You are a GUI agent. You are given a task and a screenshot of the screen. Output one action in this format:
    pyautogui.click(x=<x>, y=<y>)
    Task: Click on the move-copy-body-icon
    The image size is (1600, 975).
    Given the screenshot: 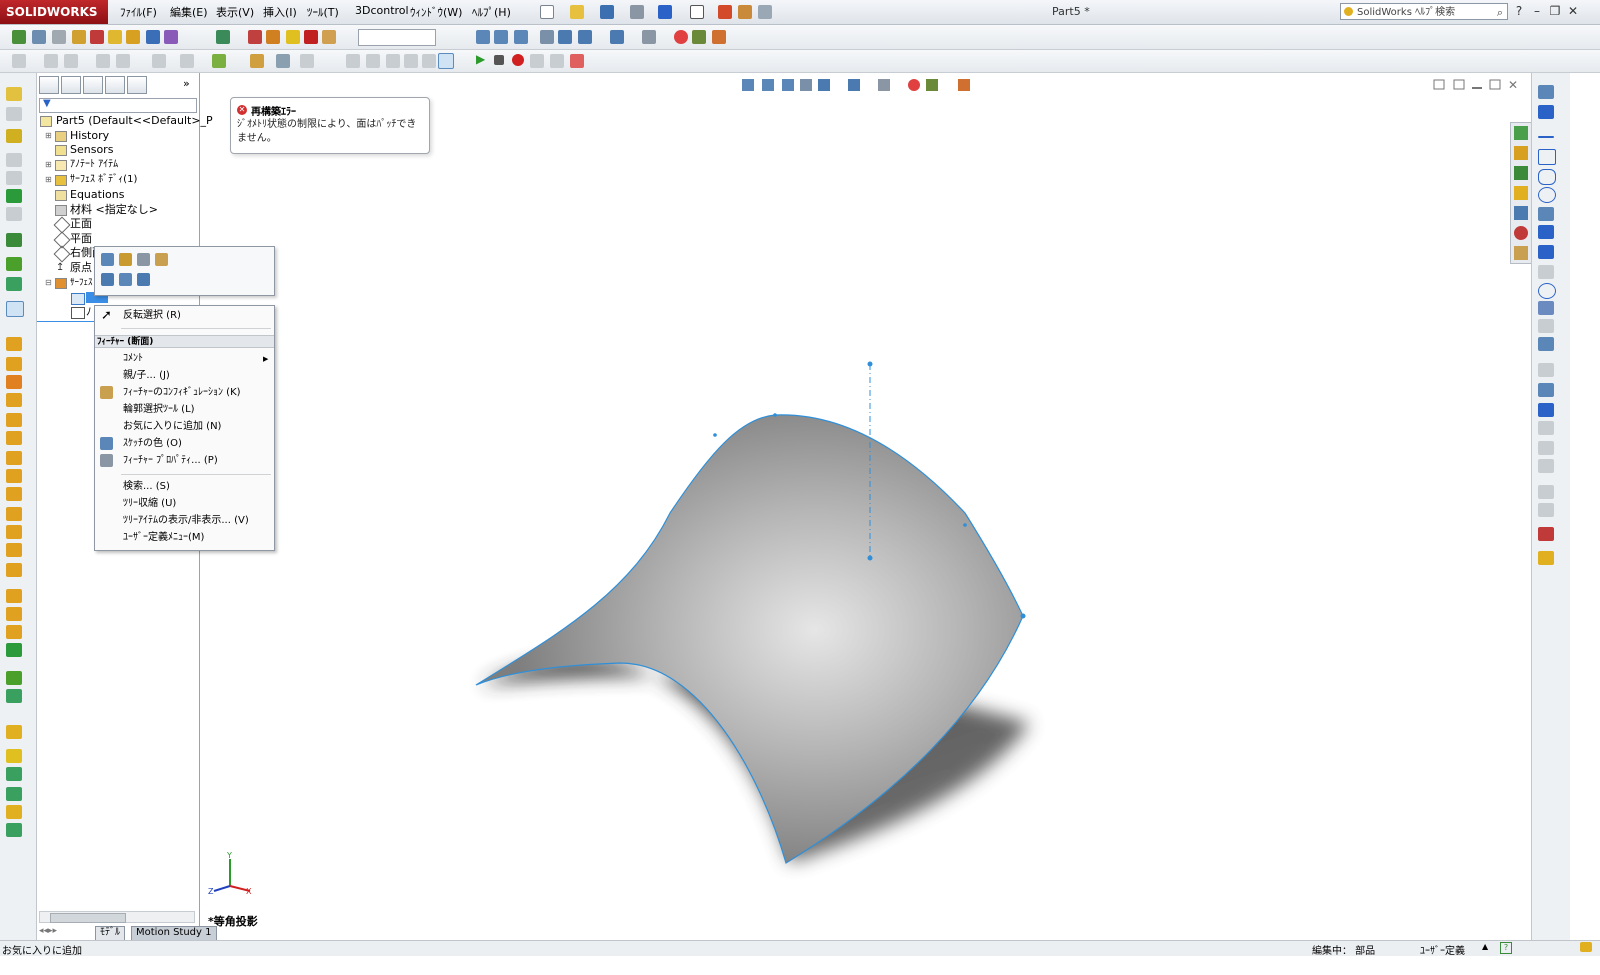 What is the action you would take?
    pyautogui.click(x=14, y=550)
    